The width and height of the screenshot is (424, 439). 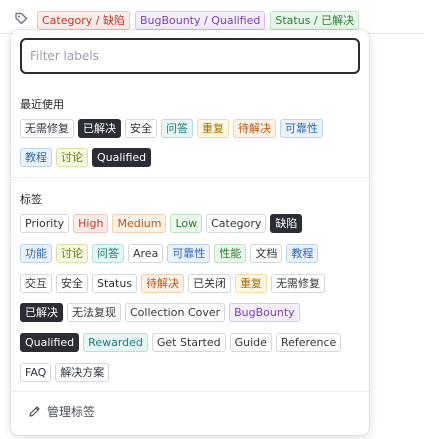 I want to click on label-chip: Category, so click(x=236, y=223).